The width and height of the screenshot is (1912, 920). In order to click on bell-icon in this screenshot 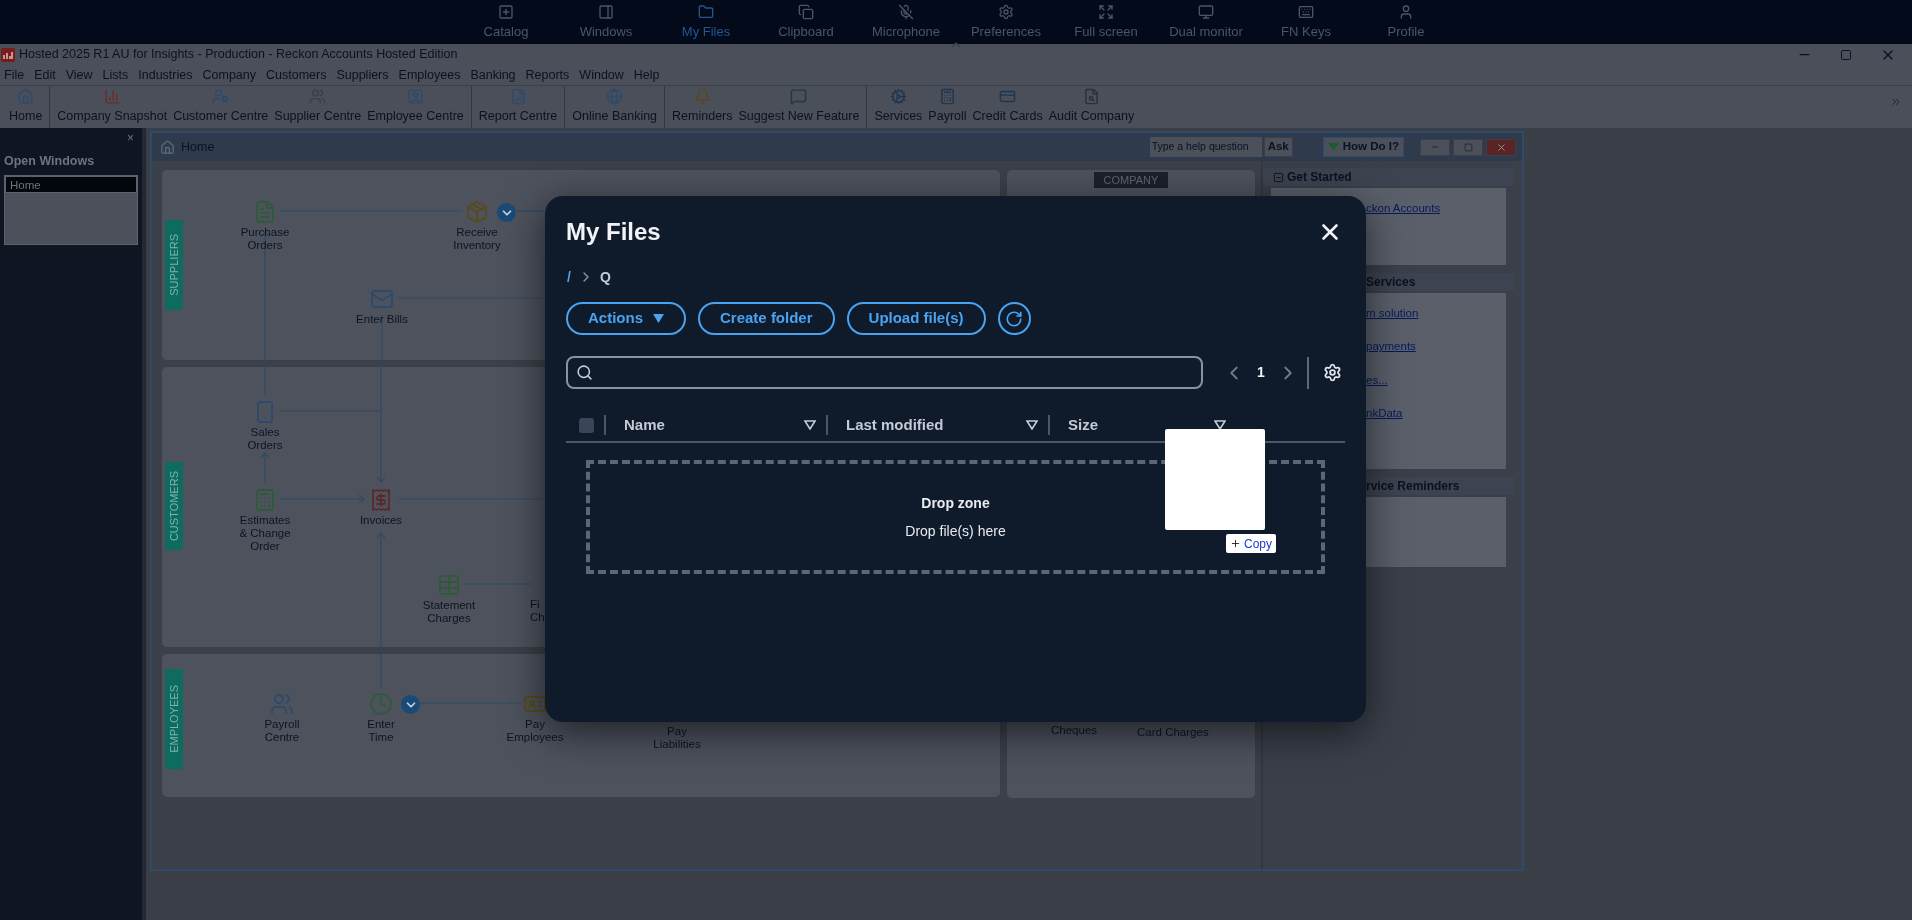, I will do `click(702, 97)`.